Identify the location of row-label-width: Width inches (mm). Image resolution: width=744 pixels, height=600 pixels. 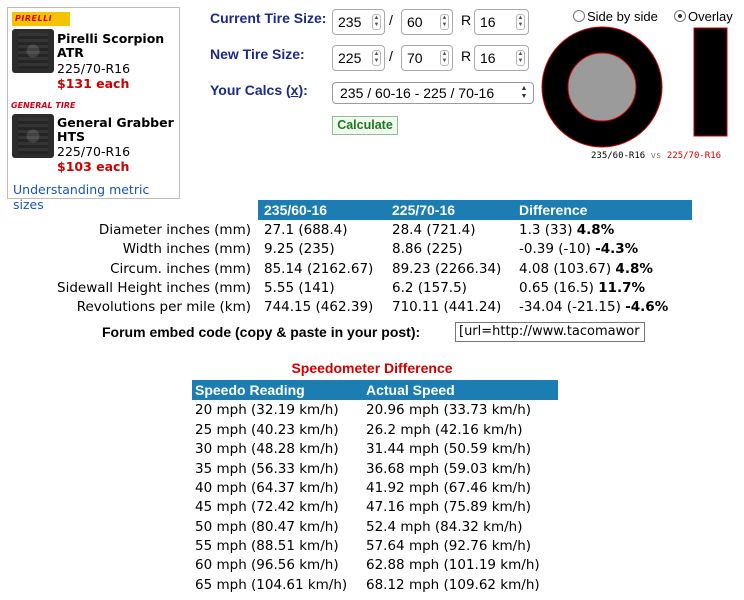
(186, 249).